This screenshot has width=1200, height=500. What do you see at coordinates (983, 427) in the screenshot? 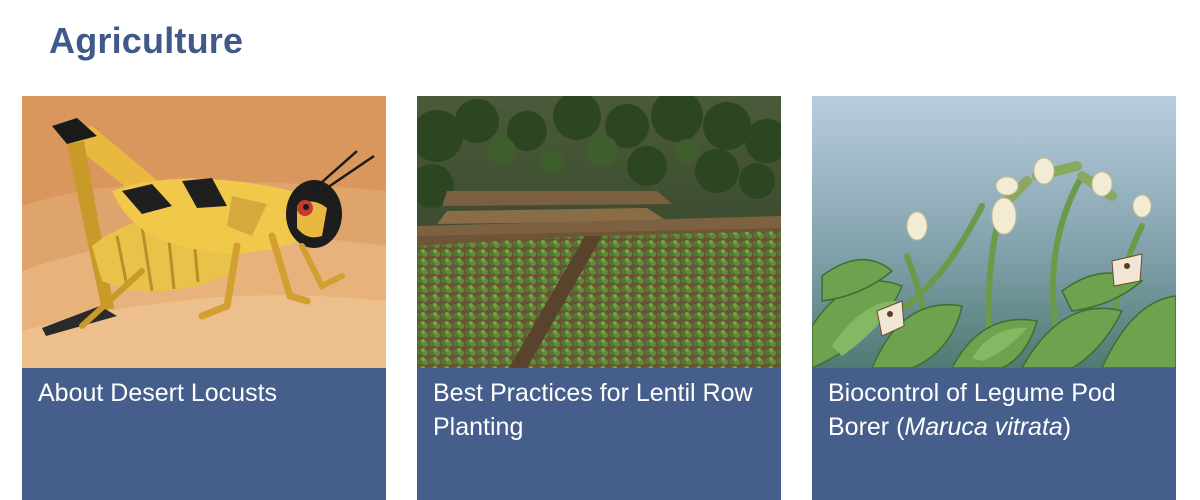
I see `card-title-species: Maruca vitrata` at bounding box center [983, 427].